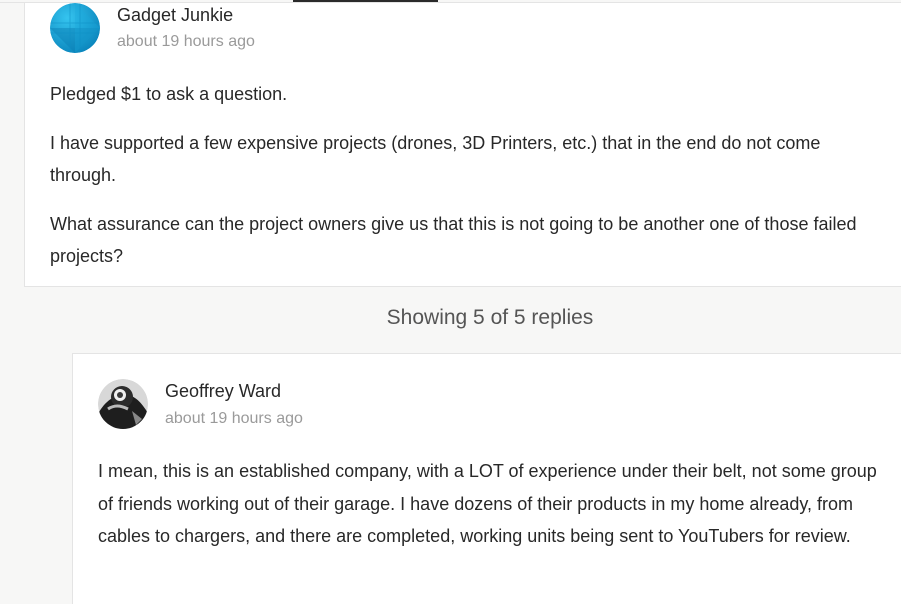 Image resolution: width=901 pixels, height=604 pixels. What do you see at coordinates (234, 419) in the screenshot?
I see `reply-timestamp: about 19 hours ago` at bounding box center [234, 419].